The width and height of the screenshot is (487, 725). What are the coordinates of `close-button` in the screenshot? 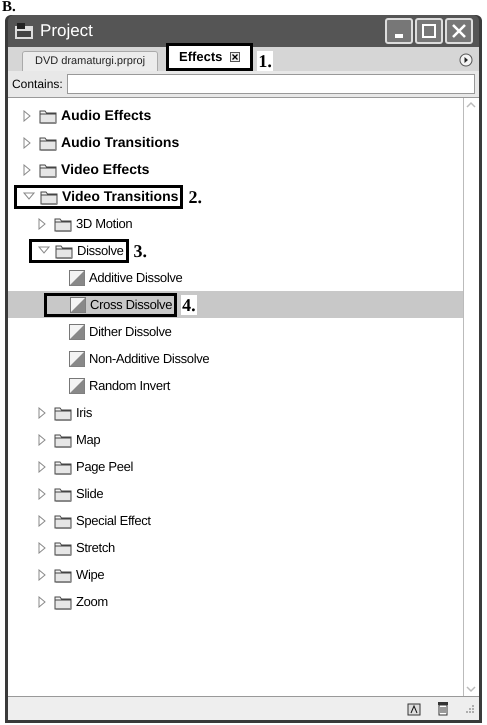 It's located at (459, 31).